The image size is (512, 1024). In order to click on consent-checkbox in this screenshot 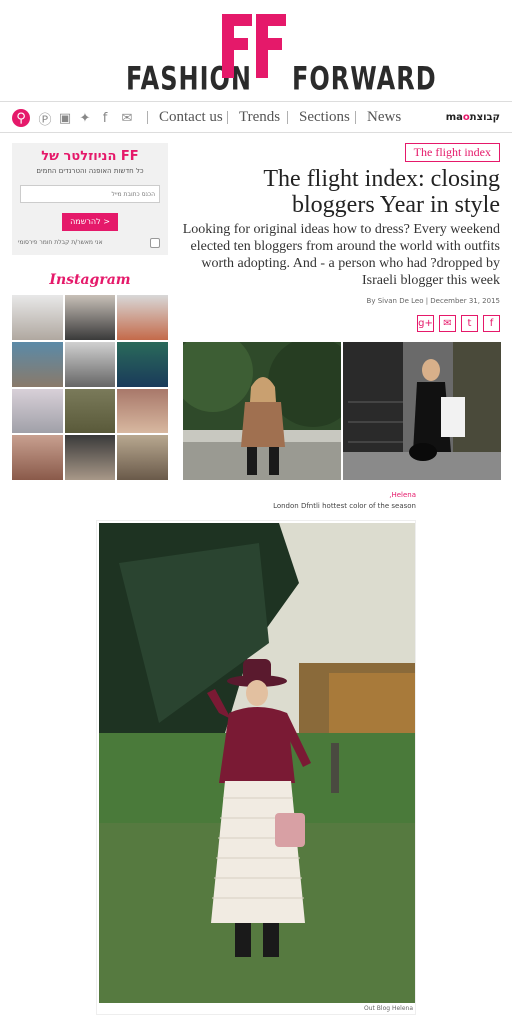, I will do `click(155, 243)`.